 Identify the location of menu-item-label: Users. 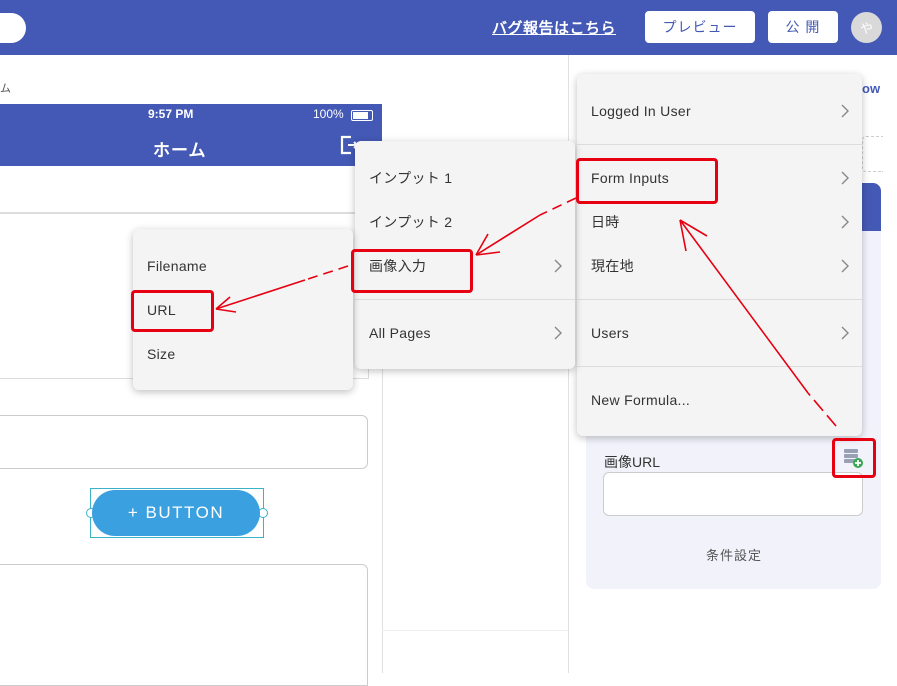
(610, 333).